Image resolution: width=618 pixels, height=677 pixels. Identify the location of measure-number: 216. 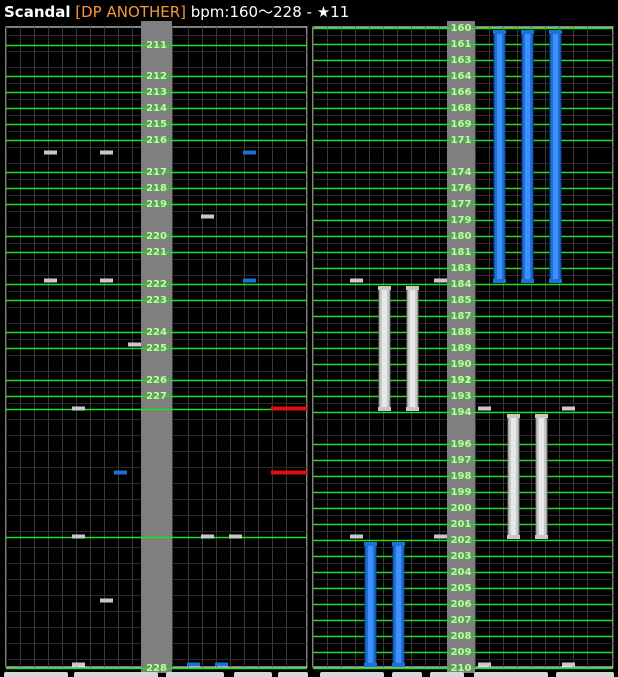
(156, 140).